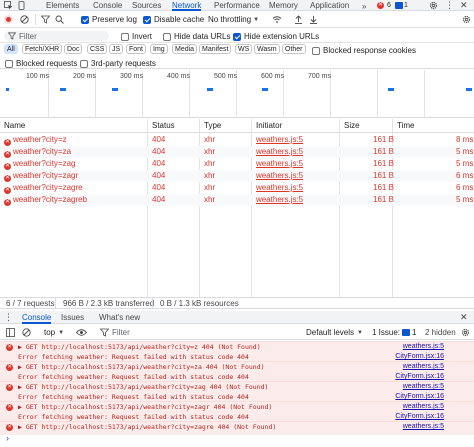 Image resolution: width=474 pixels, height=447 pixels. I want to click on third-party-requests-checkbox: 3rd-party requests, so click(118, 63).